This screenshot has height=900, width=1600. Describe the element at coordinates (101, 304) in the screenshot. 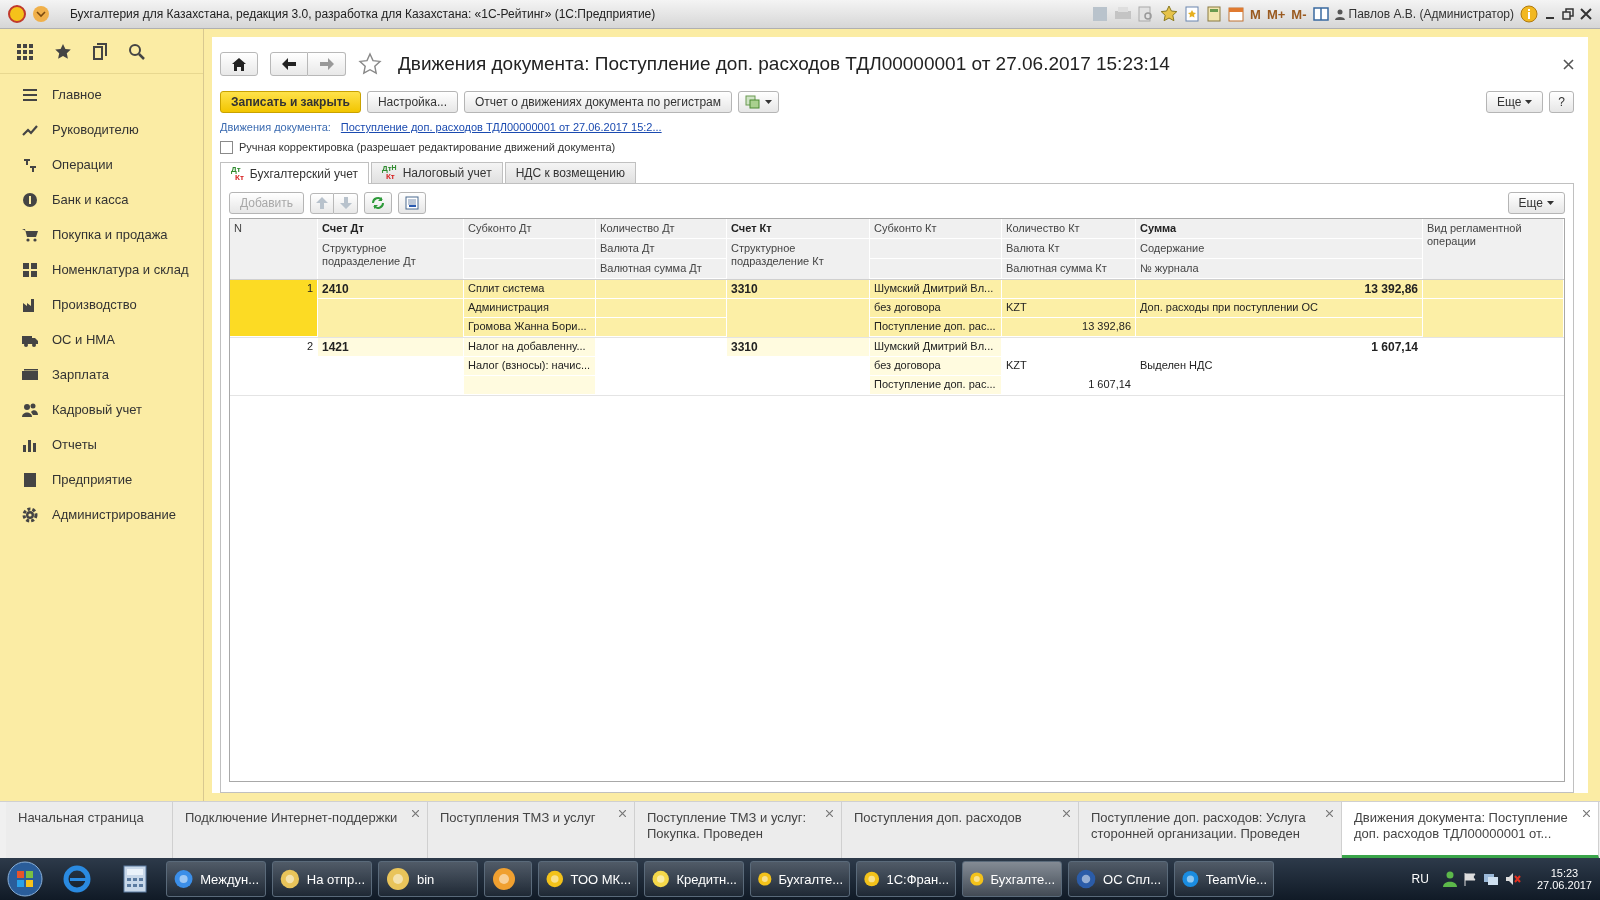

I see `sidebar-item: Производство` at that location.